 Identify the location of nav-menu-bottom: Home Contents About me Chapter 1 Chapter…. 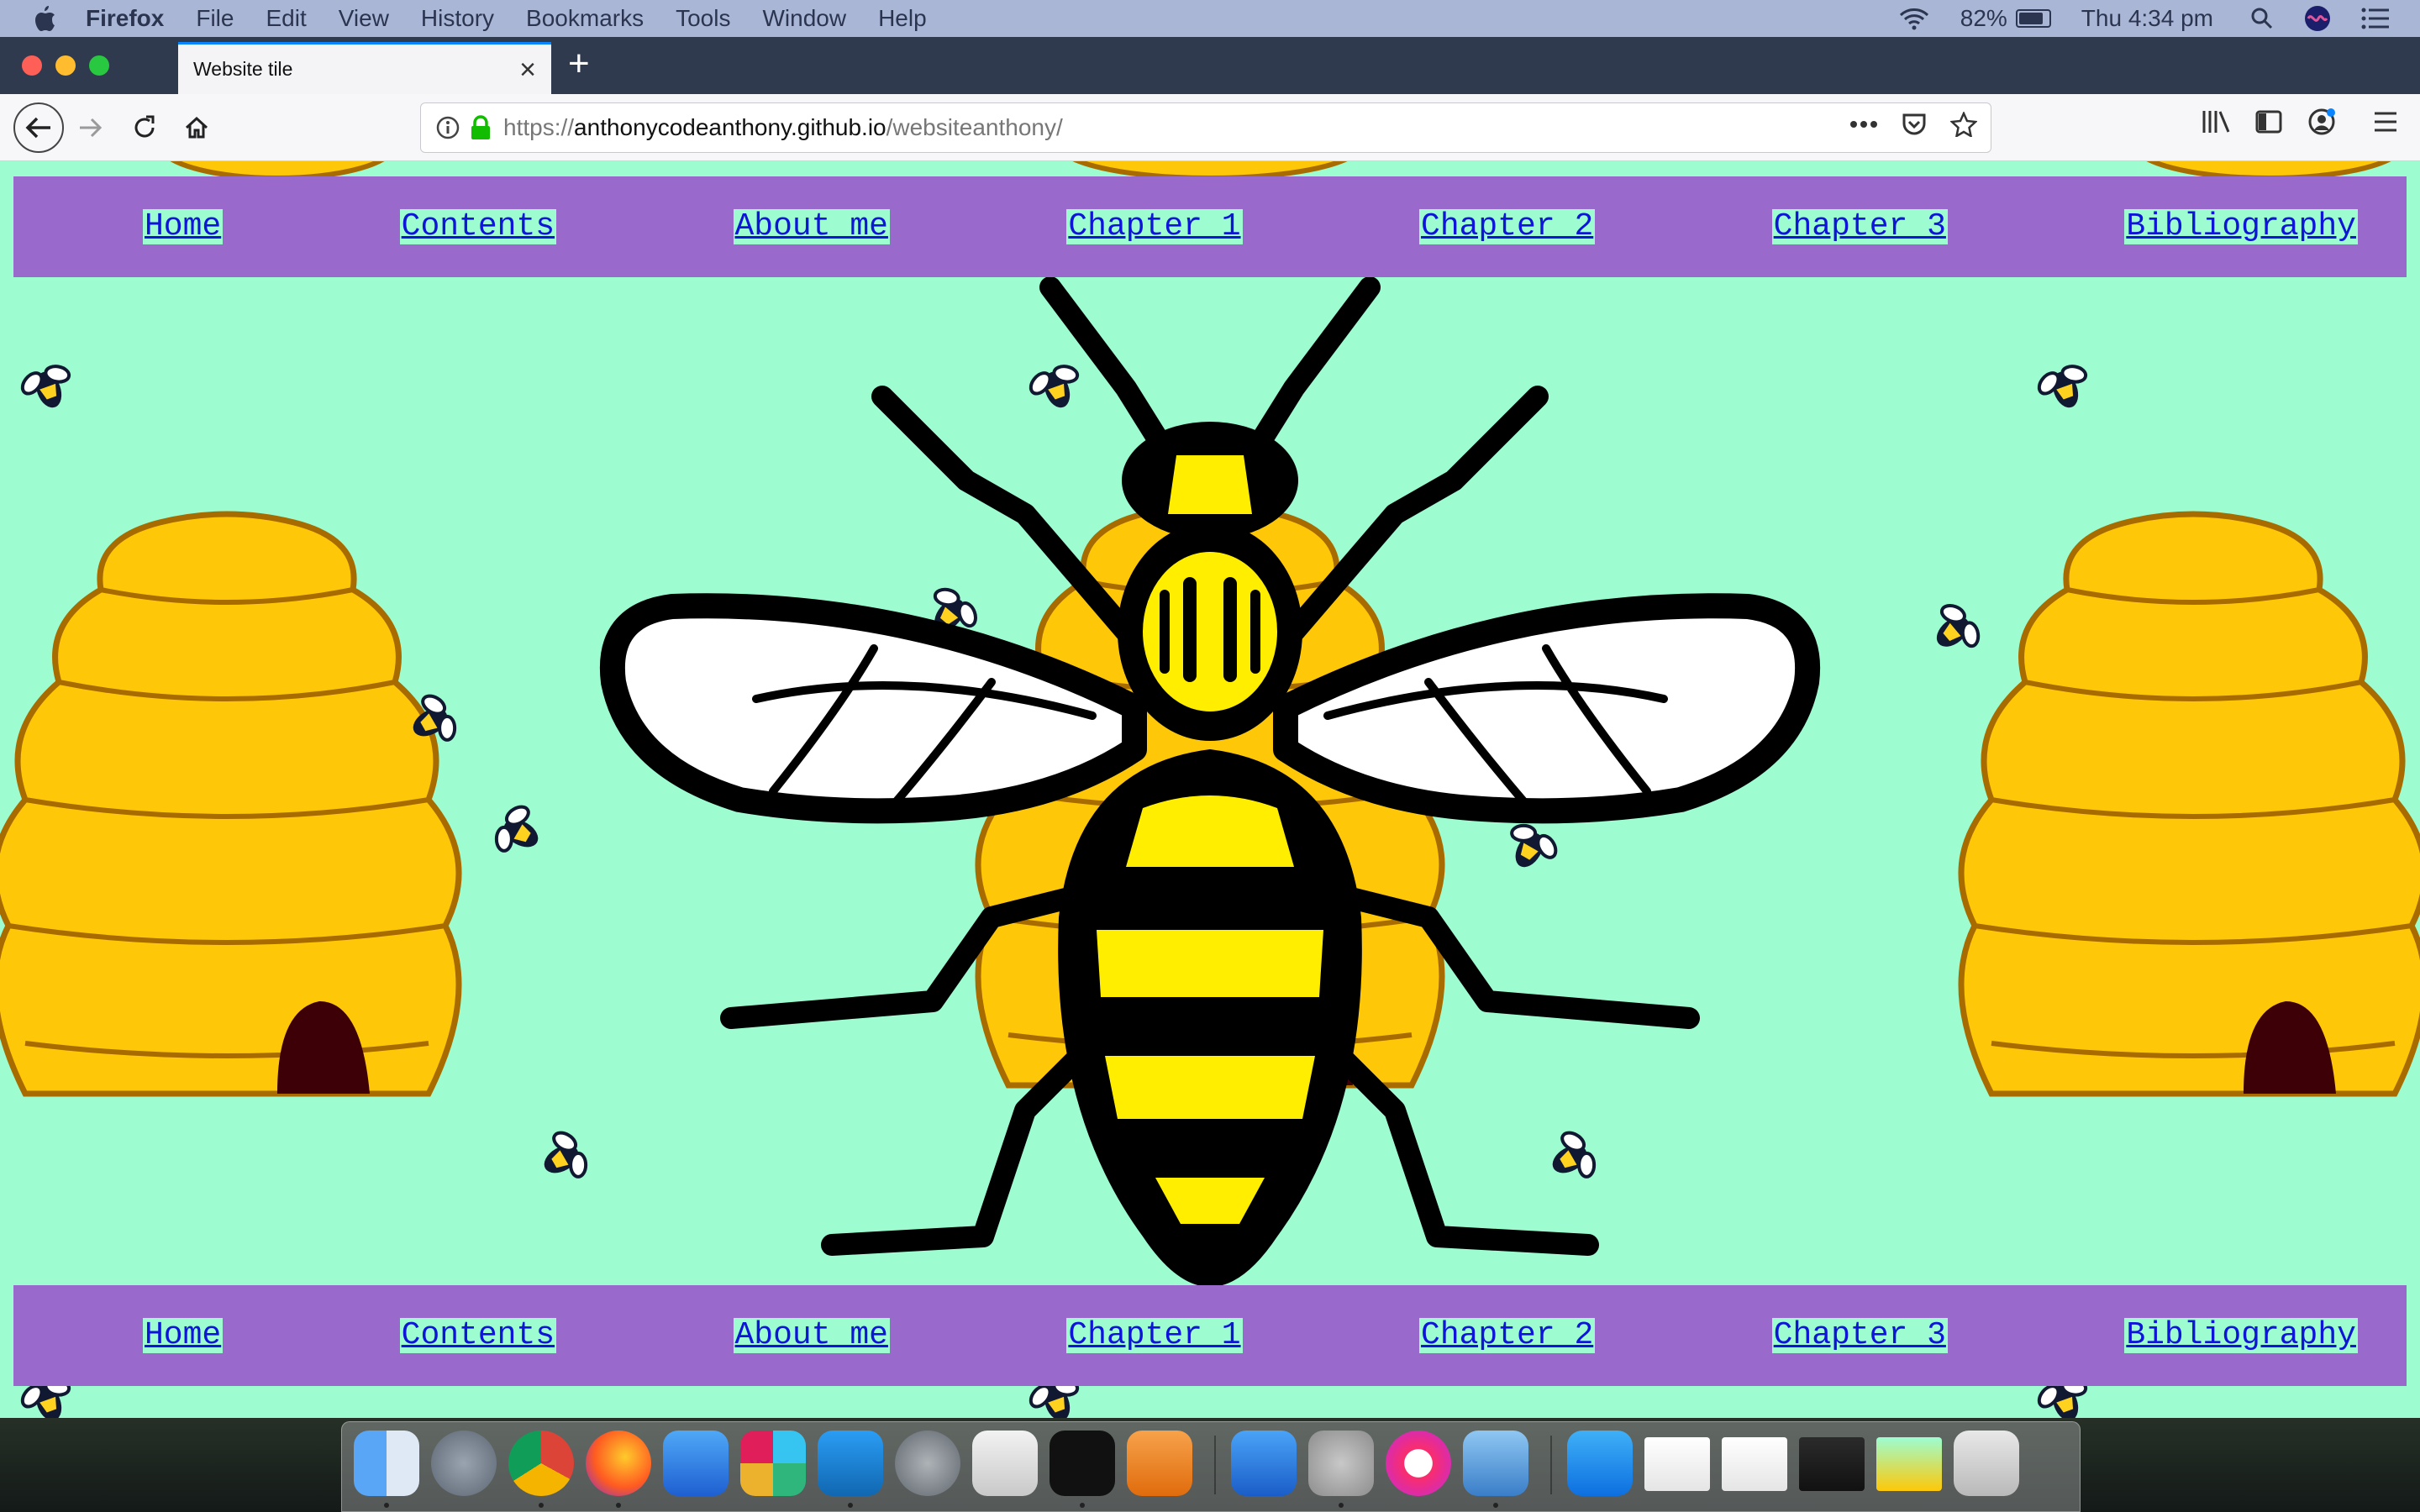
(1210, 1335).